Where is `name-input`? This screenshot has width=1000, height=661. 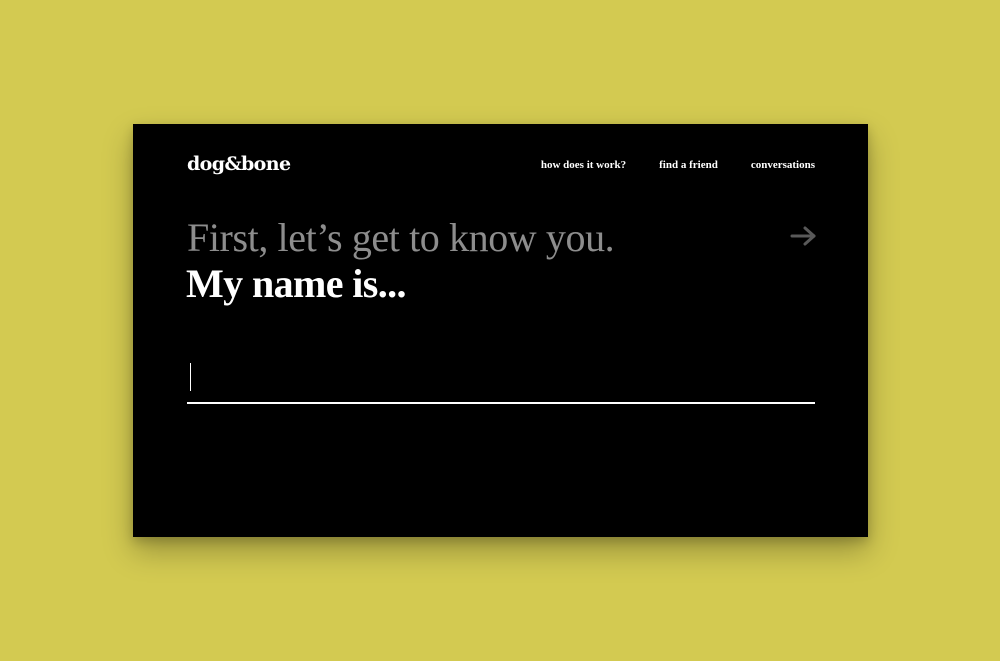 name-input is located at coordinates (503, 378).